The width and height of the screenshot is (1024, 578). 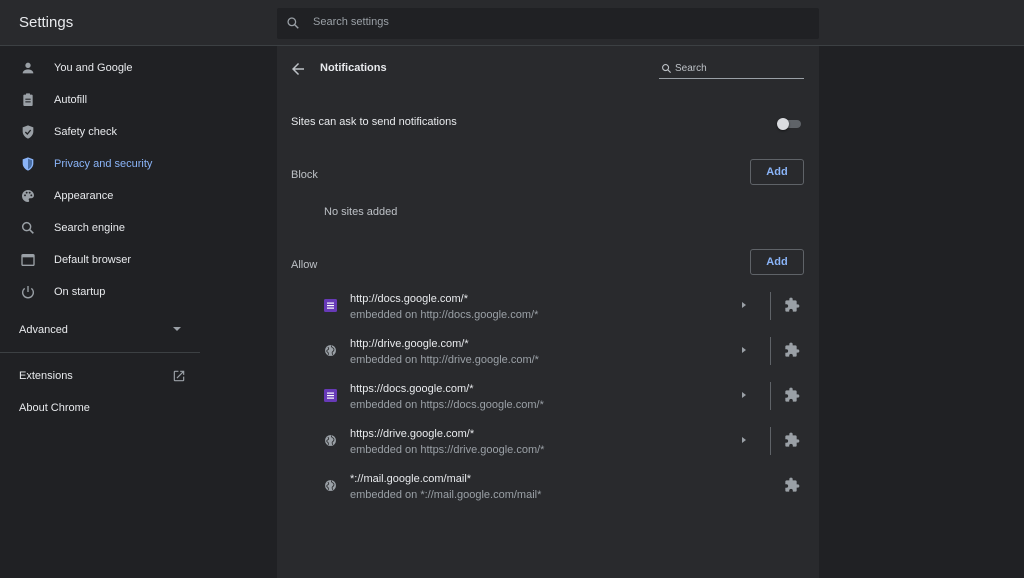 What do you see at coordinates (361, 212) in the screenshot?
I see `block-empty-text: No sites added` at bounding box center [361, 212].